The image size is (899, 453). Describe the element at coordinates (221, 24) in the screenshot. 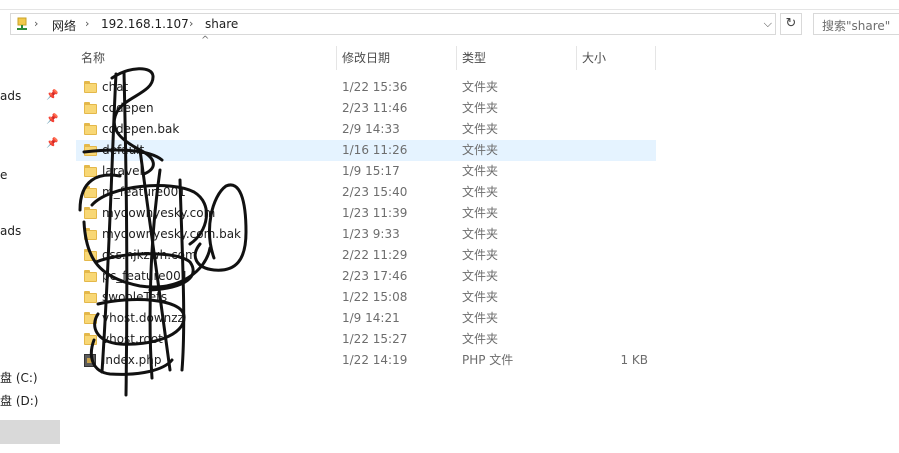

I see `breadcrumb-share: share` at that location.